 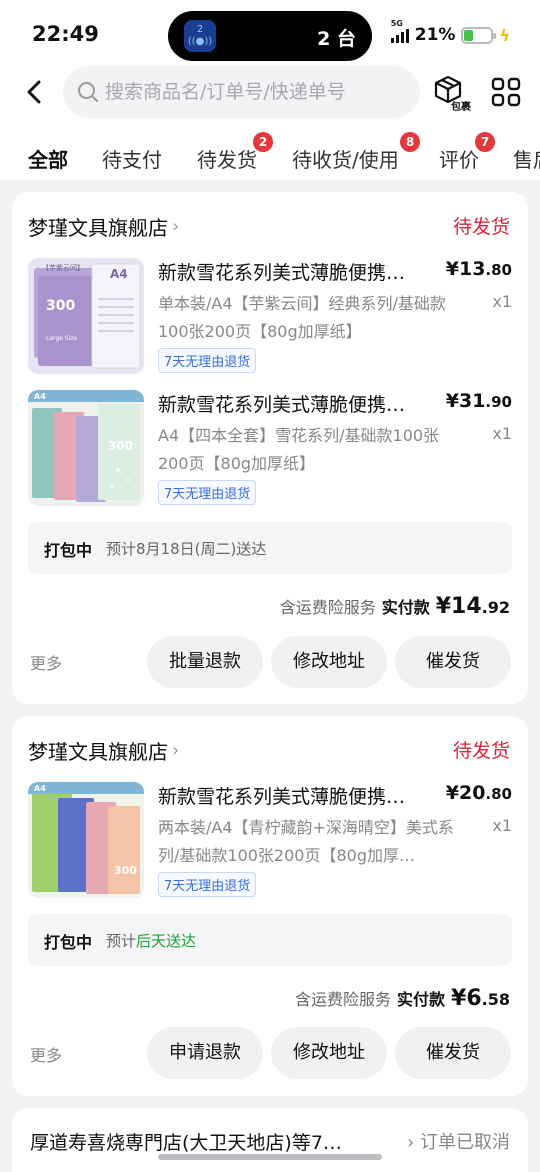 I want to click on tab-pending-payment: 待支付, so click(x=132, y=158).